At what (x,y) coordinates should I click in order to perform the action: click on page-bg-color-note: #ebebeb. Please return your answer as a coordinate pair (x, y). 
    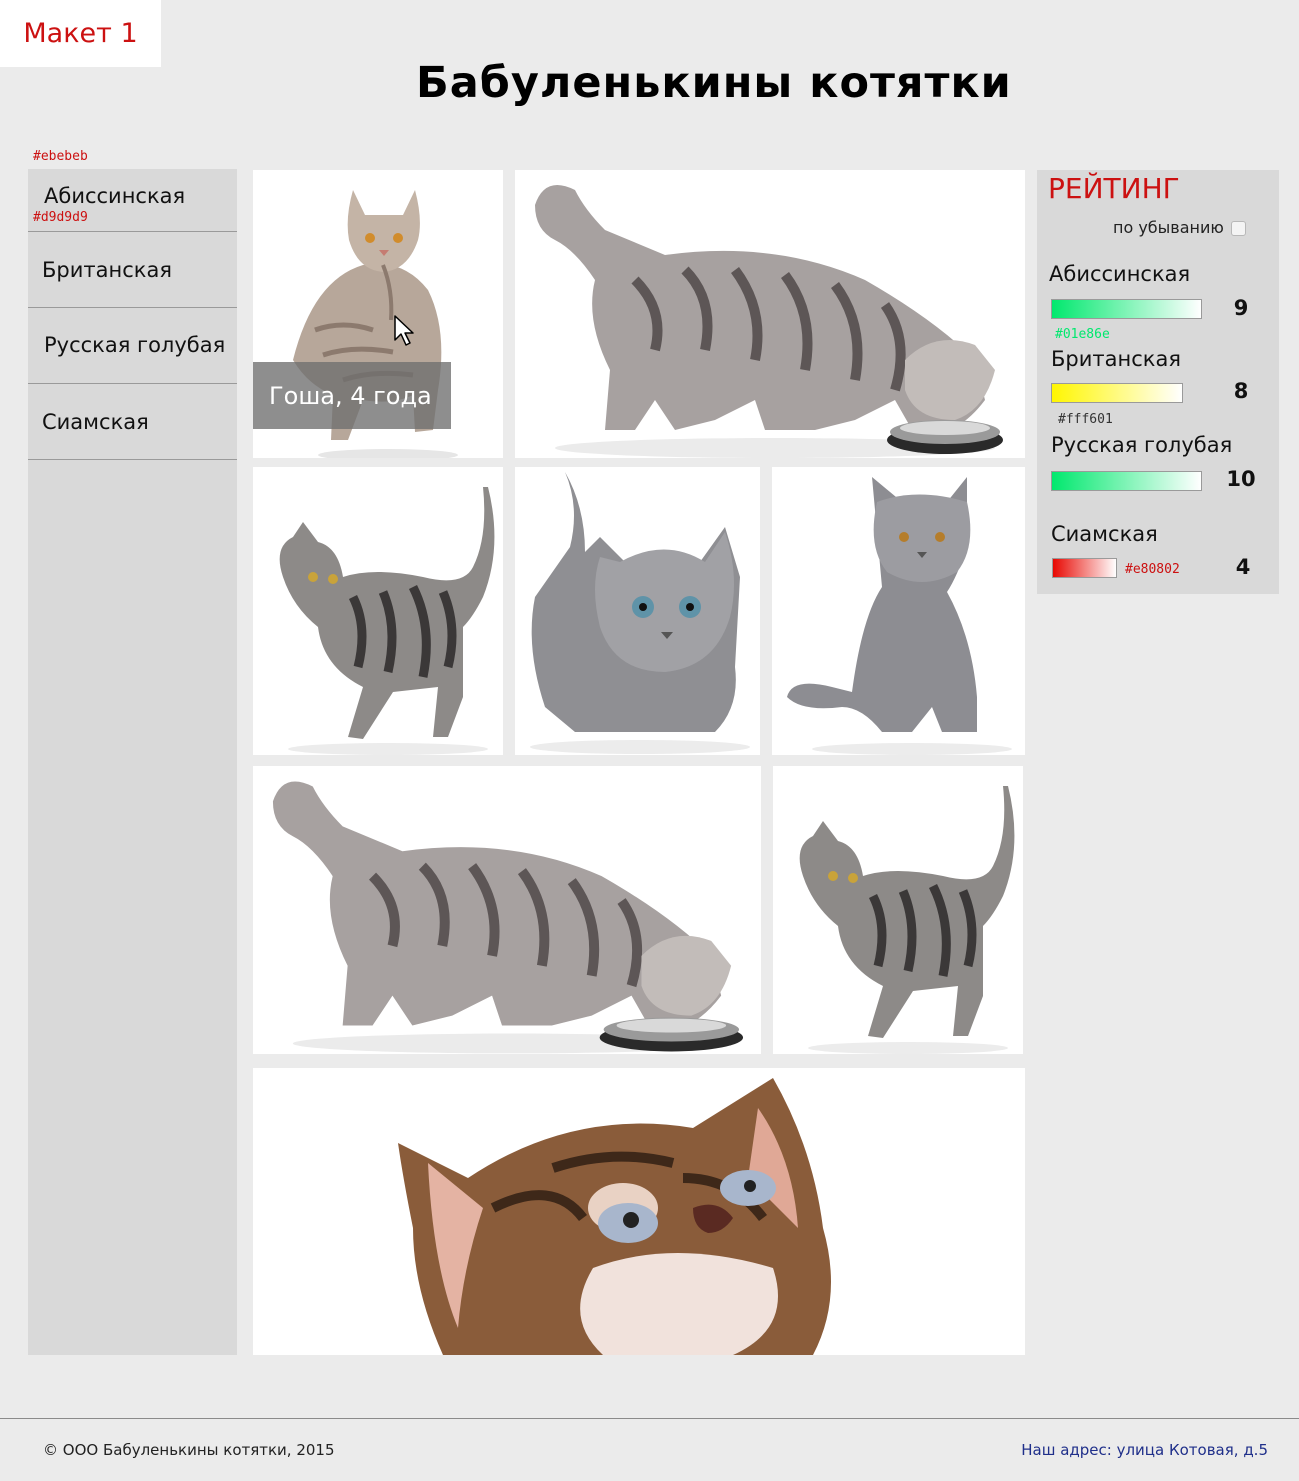
    Looking at the image, I should click on (60, 156).